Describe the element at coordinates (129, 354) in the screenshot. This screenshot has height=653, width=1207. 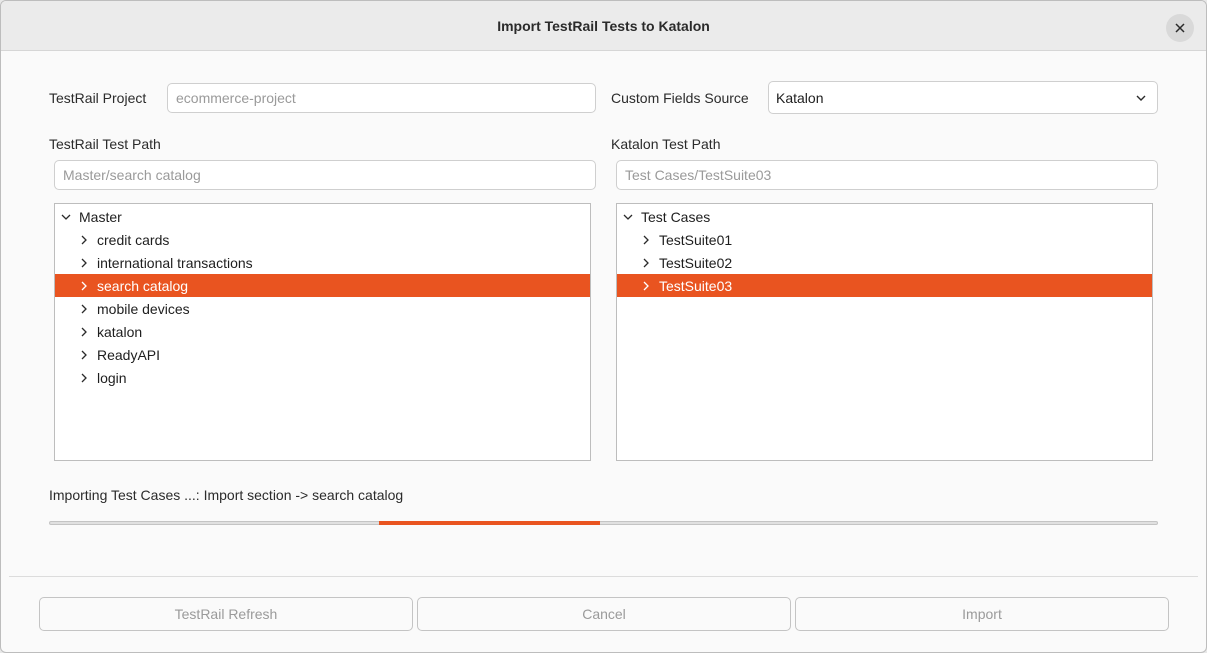
I see `tree-item-label: ReadyAPI` at that location.